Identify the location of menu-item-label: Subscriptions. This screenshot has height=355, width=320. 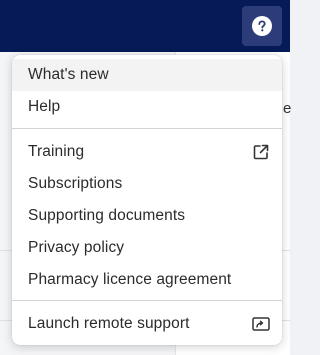
(75, 183).